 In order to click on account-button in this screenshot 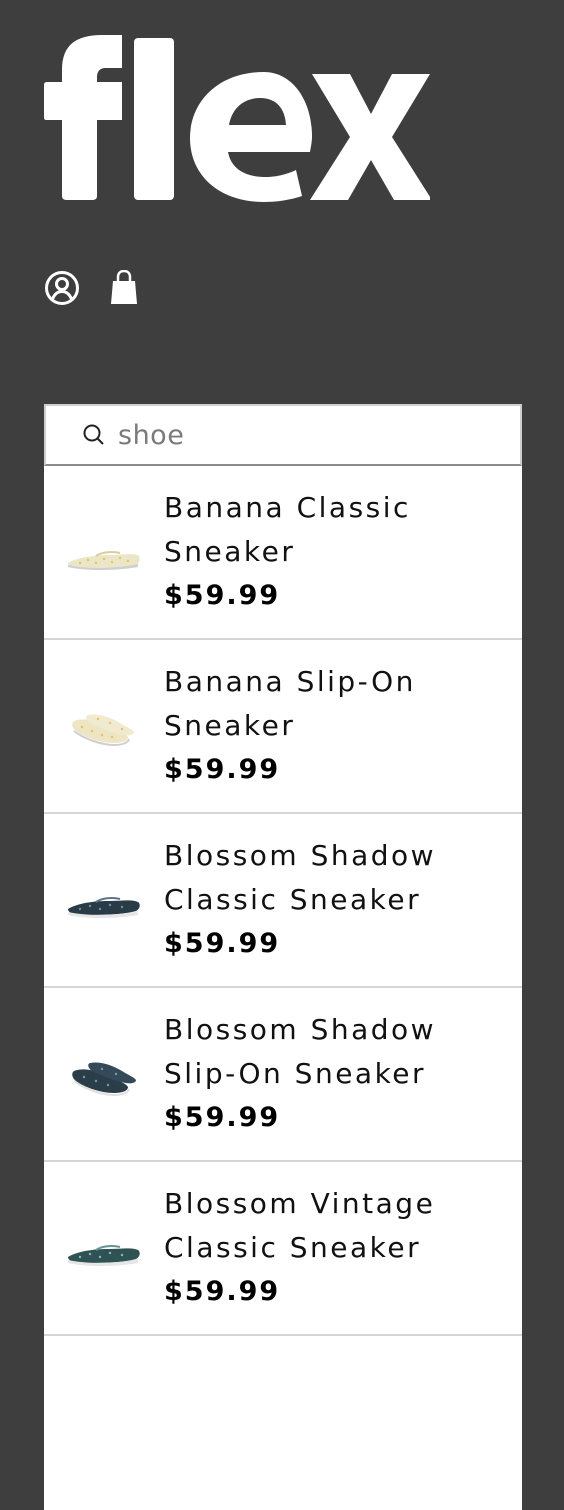, I will do `click(62, 288)`.